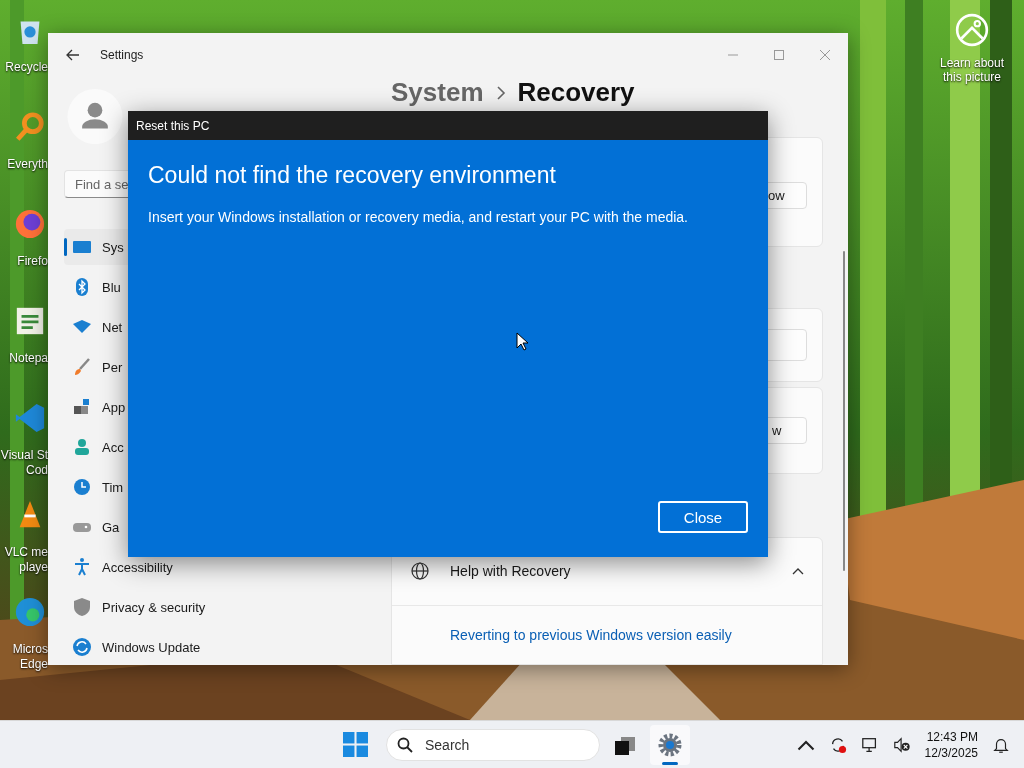 This screenshot has height=768, width=1024. What do you see at coordinates (576, 93) in the screenshot?
I see `page-title: Recovery` at bounding box center [576, 93].